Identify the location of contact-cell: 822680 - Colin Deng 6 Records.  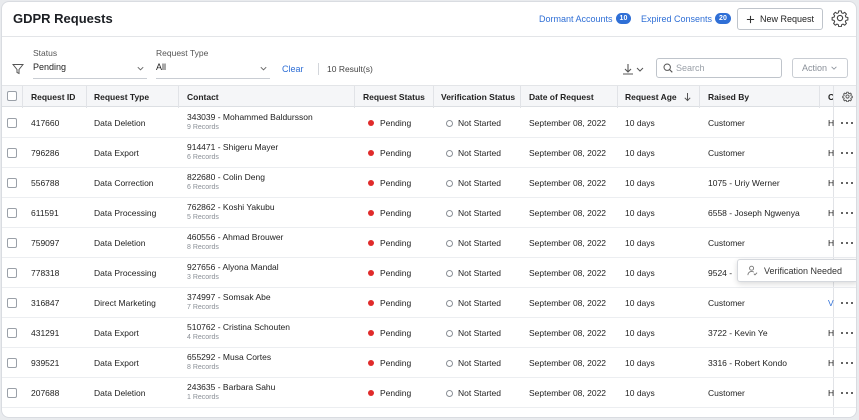
(226, 181).